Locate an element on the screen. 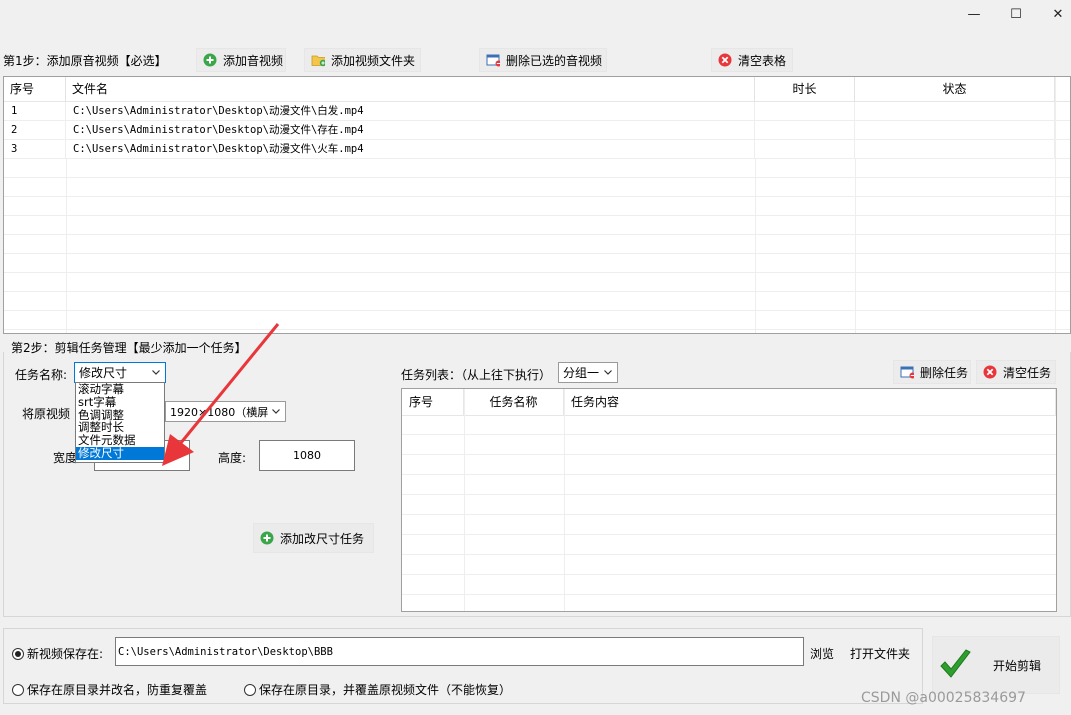 The width and height of the screenshot is (1071, 715). add-folder-button: 添加视频文件夹 is located at coordinates (362, 60).